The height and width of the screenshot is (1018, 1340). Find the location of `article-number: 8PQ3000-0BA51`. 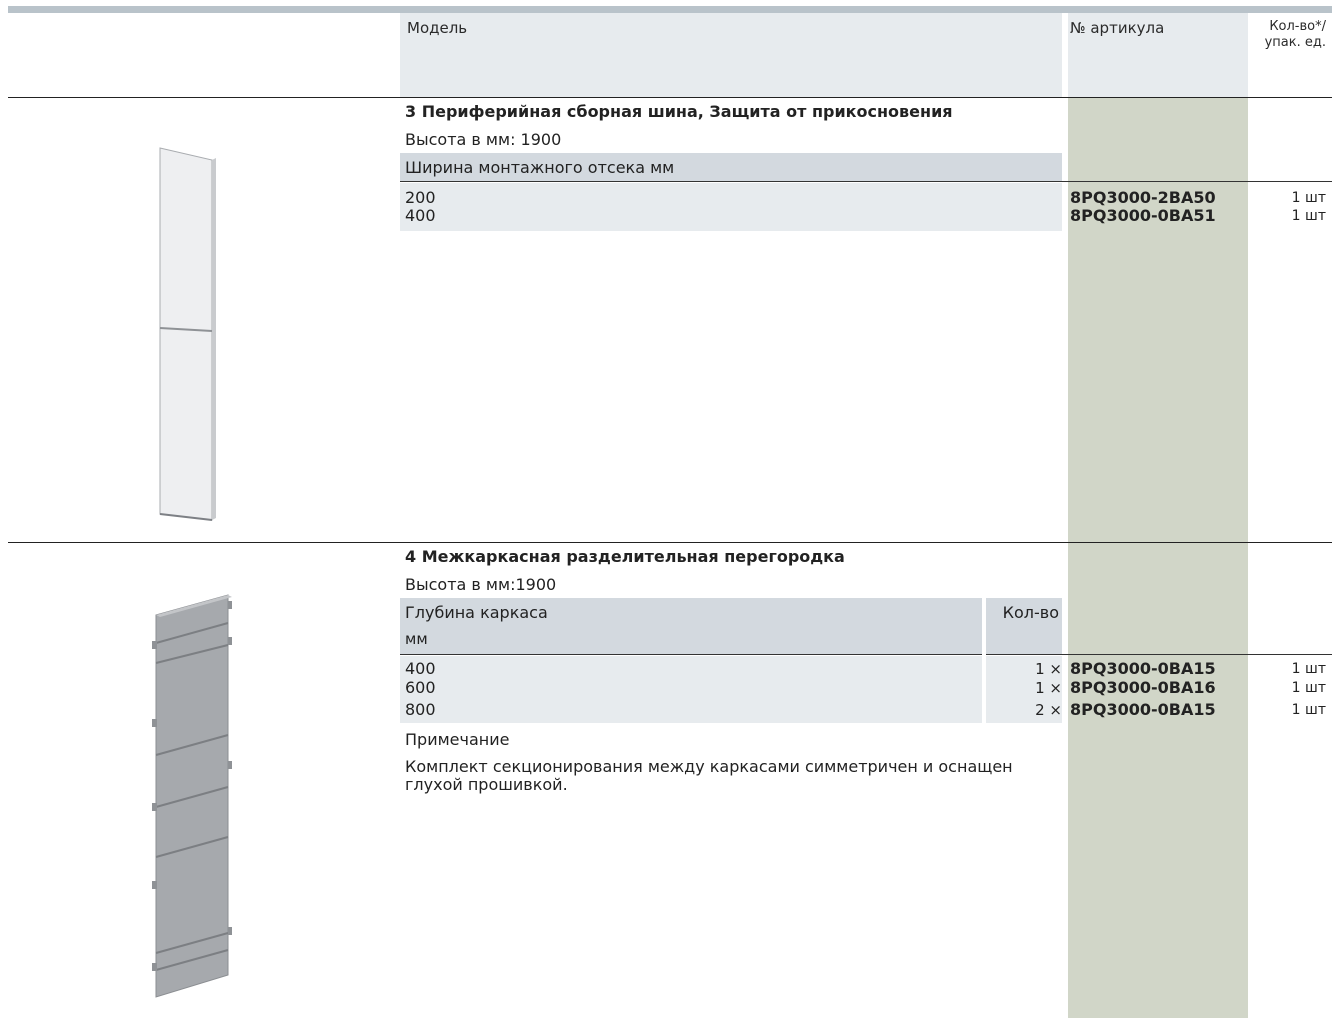

article-number: 8PQ3000-0BA51 is located at coordinates (1143, 215).